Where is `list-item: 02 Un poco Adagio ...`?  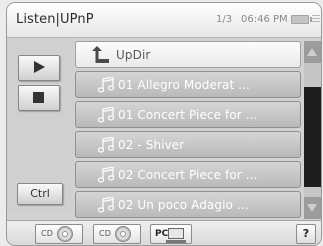
list-item: 02 Un poco Adagio ... is located at coordinates (188, 204).